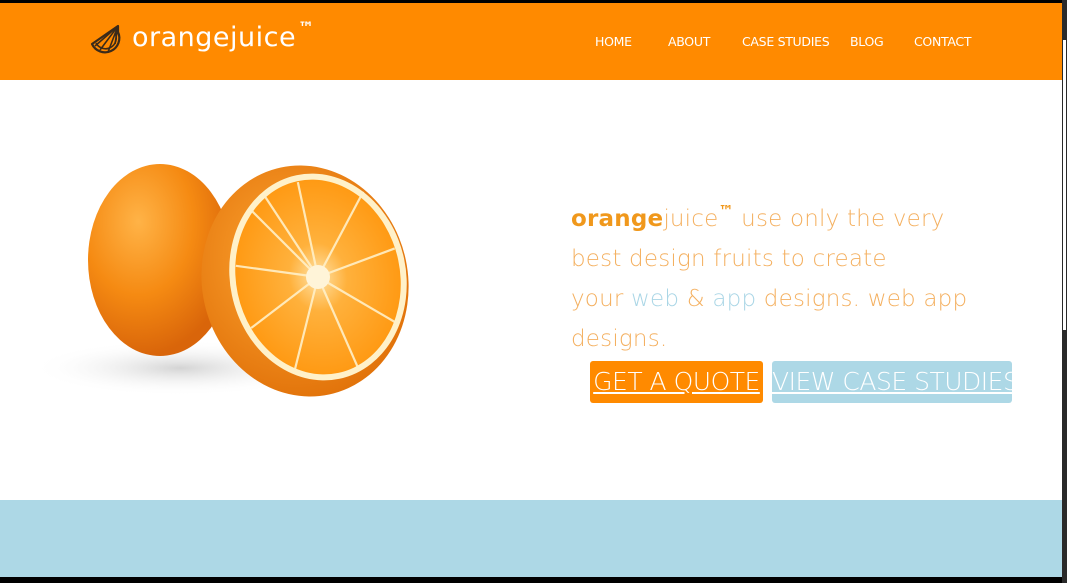 The image size is (1067, 583). What do you see at coordinates (691, 219) in the screenshot?
I see `tagline-brand-light: juice` at bounding box center [691, 219].